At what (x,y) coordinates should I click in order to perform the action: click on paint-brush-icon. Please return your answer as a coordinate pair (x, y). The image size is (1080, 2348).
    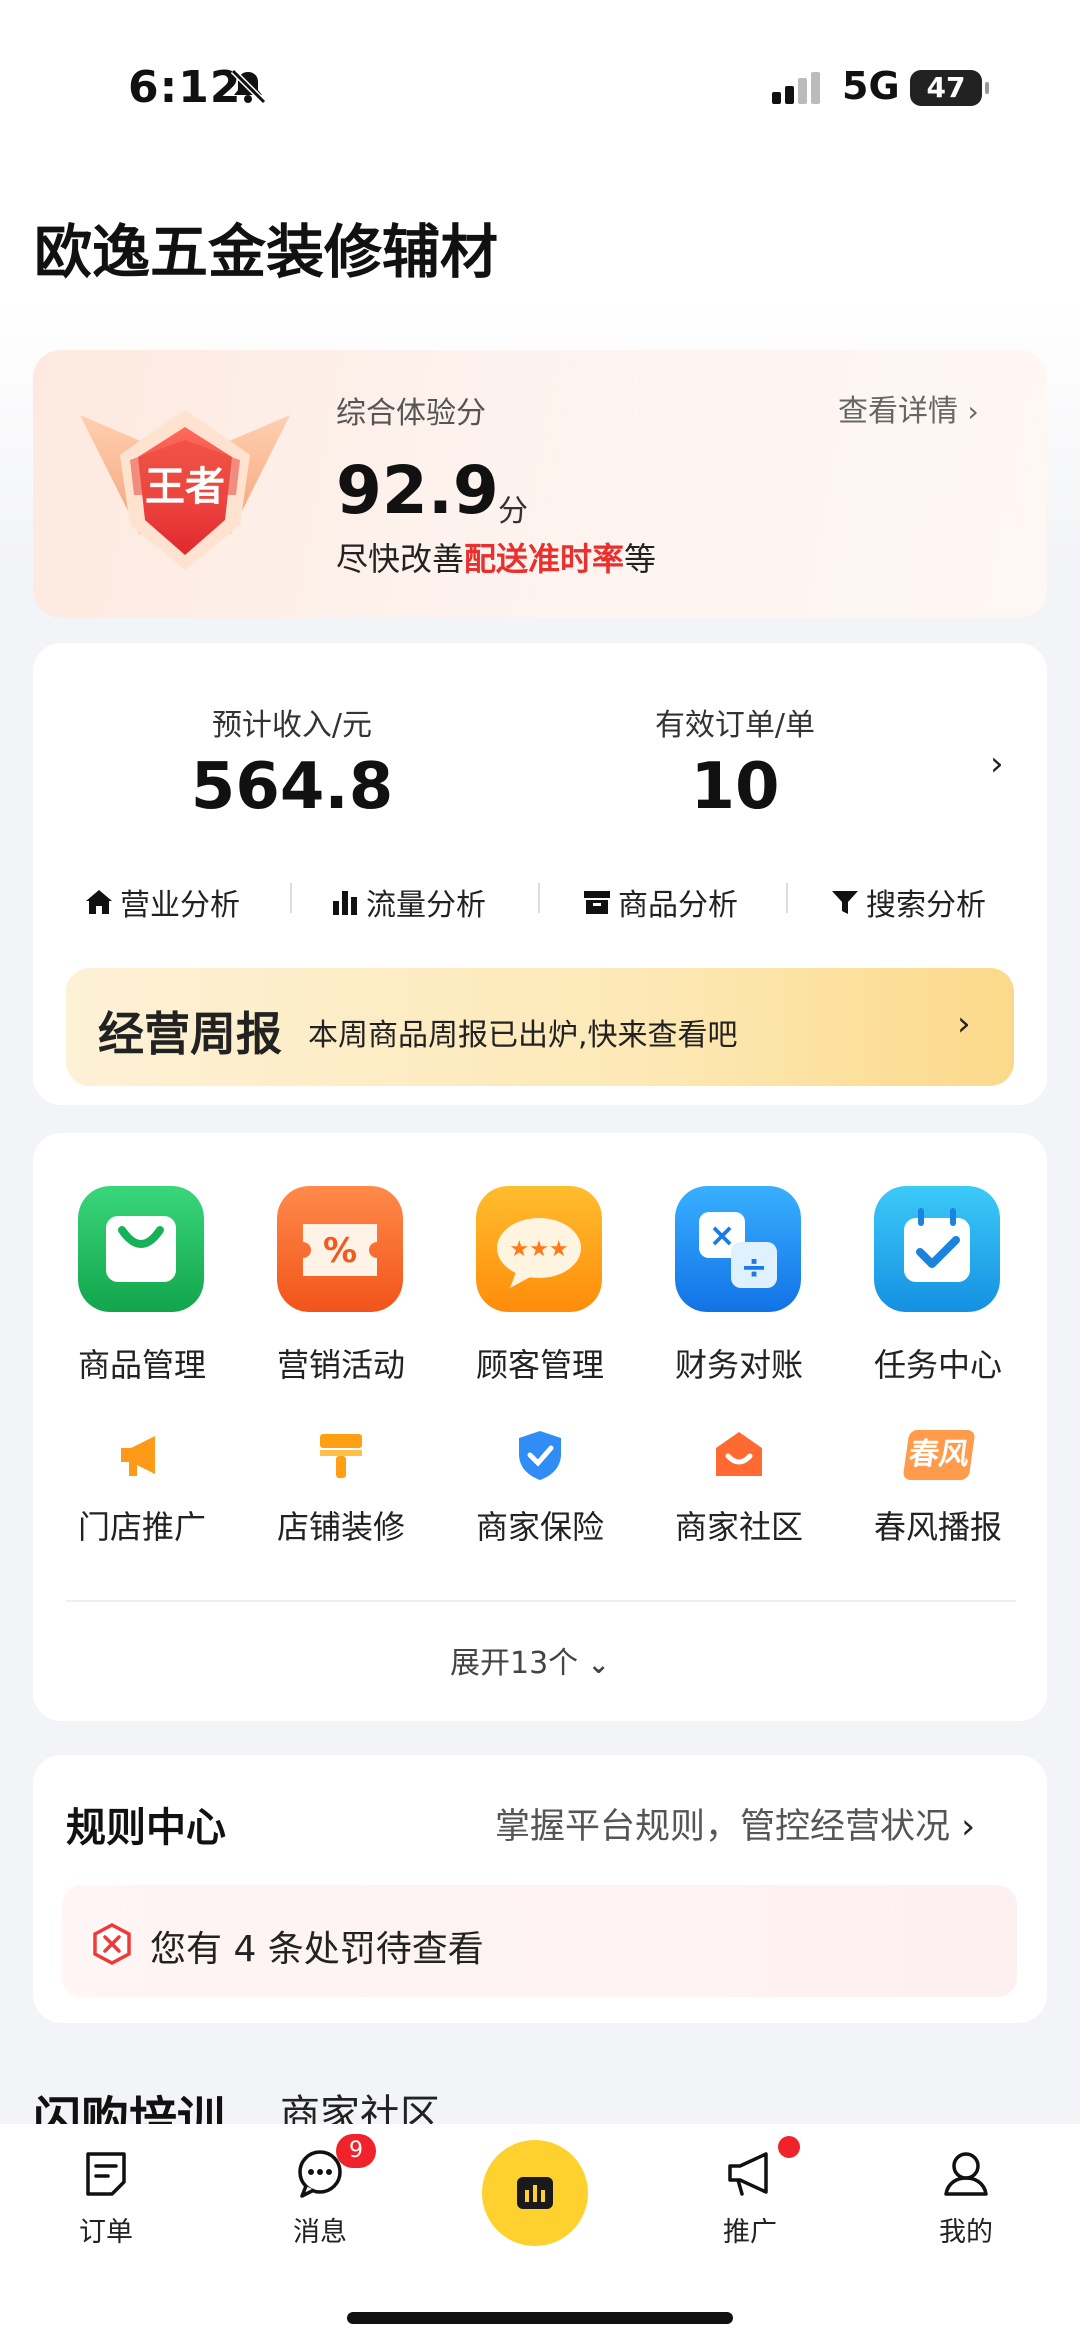
    Looking at the image, I should click on (341, 1456).